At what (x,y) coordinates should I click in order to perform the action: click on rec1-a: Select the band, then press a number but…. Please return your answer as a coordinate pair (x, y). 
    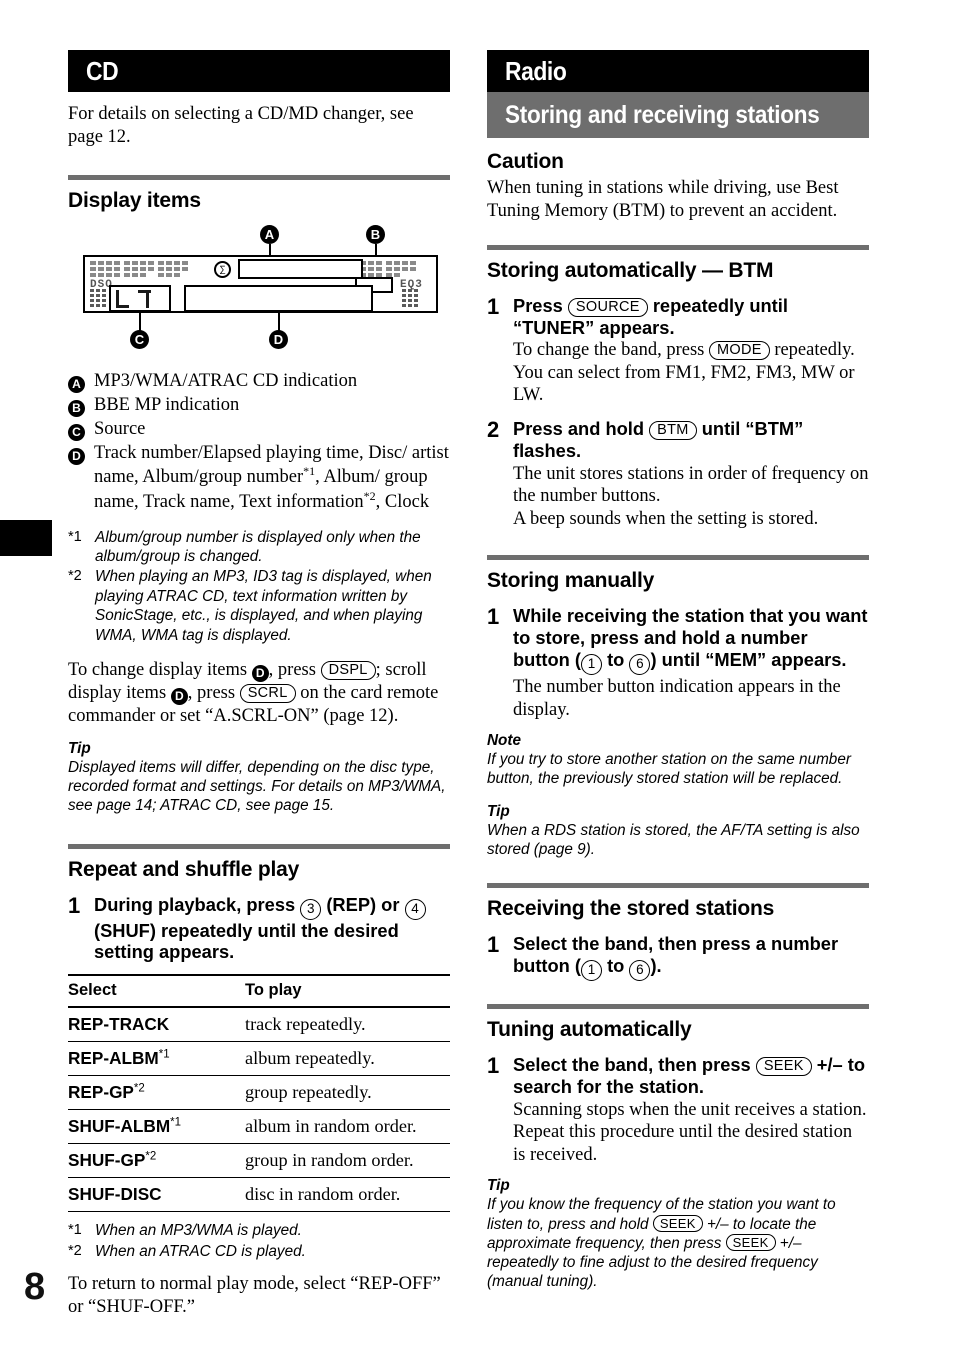
    Looking at the image, I should click on (676, 954).